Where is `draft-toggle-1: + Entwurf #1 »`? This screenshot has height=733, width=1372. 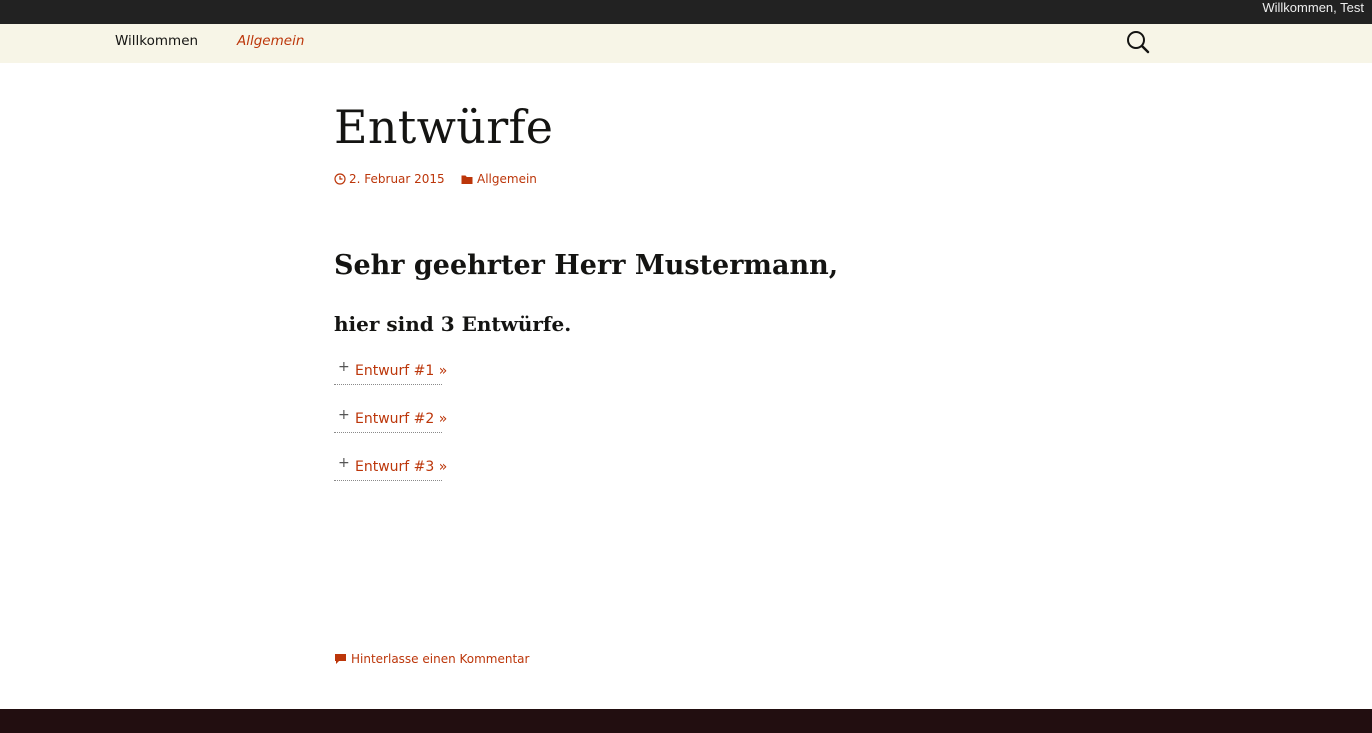 draft-toggle-1: + Entwurf #1 » is located at coordinates (390, 372).